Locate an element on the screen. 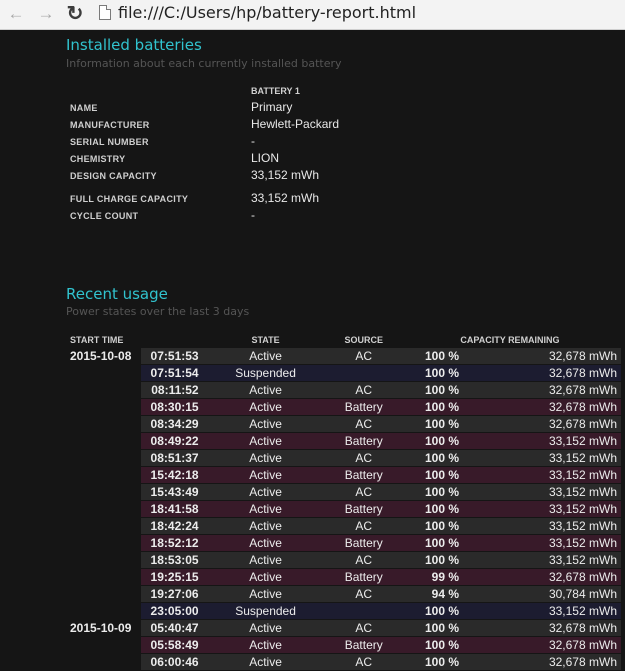 This screenshot has height=671, width=625. table-row: 19:27:06 Active AC 94 % 30,784 mWh is located at coordinates (343, 594).